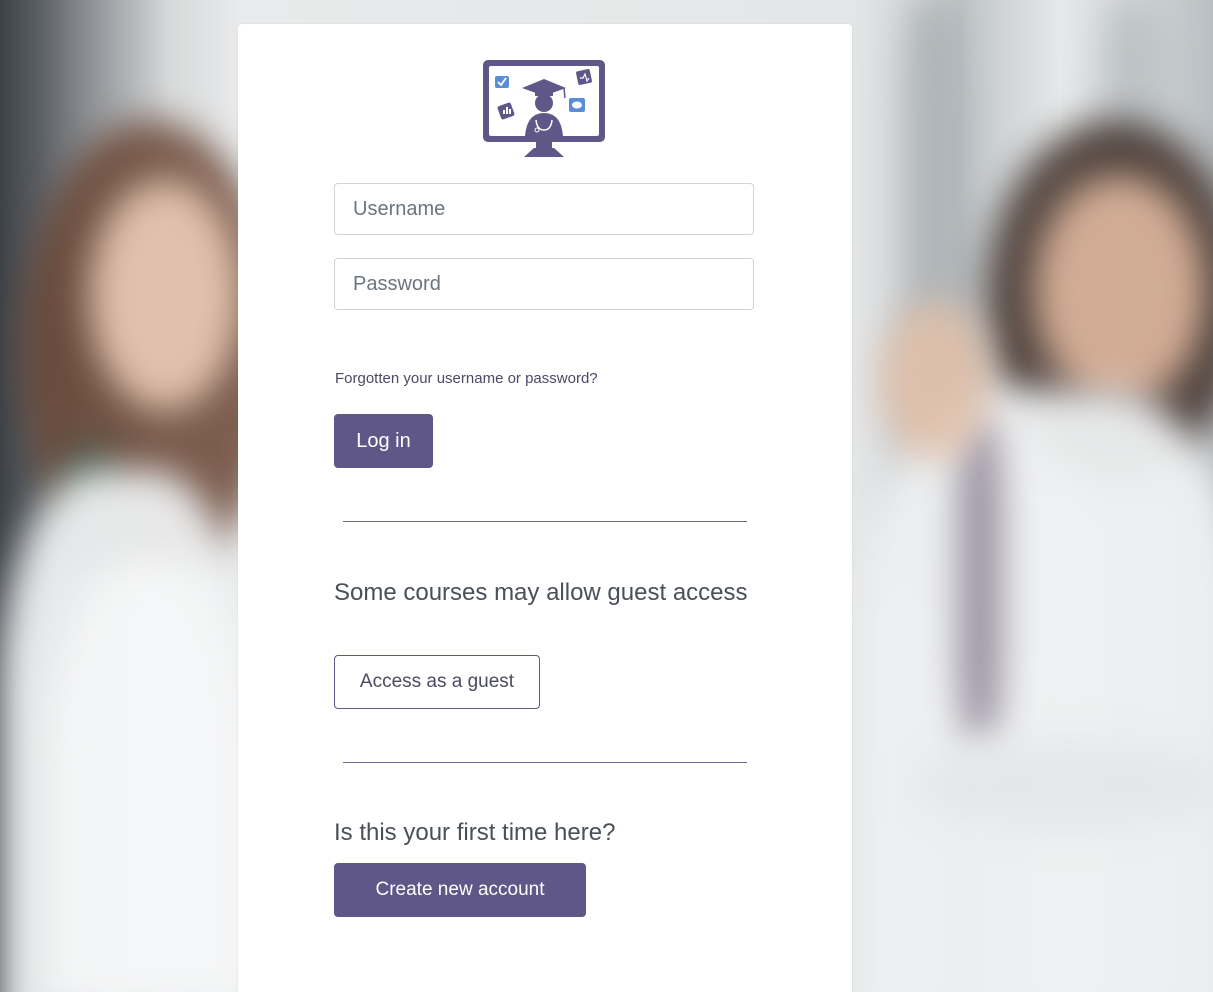 The height and width of the screenshot is (992, 1213). I want to click on first-time-heading: Is this your first time here?, so click(475, 832).